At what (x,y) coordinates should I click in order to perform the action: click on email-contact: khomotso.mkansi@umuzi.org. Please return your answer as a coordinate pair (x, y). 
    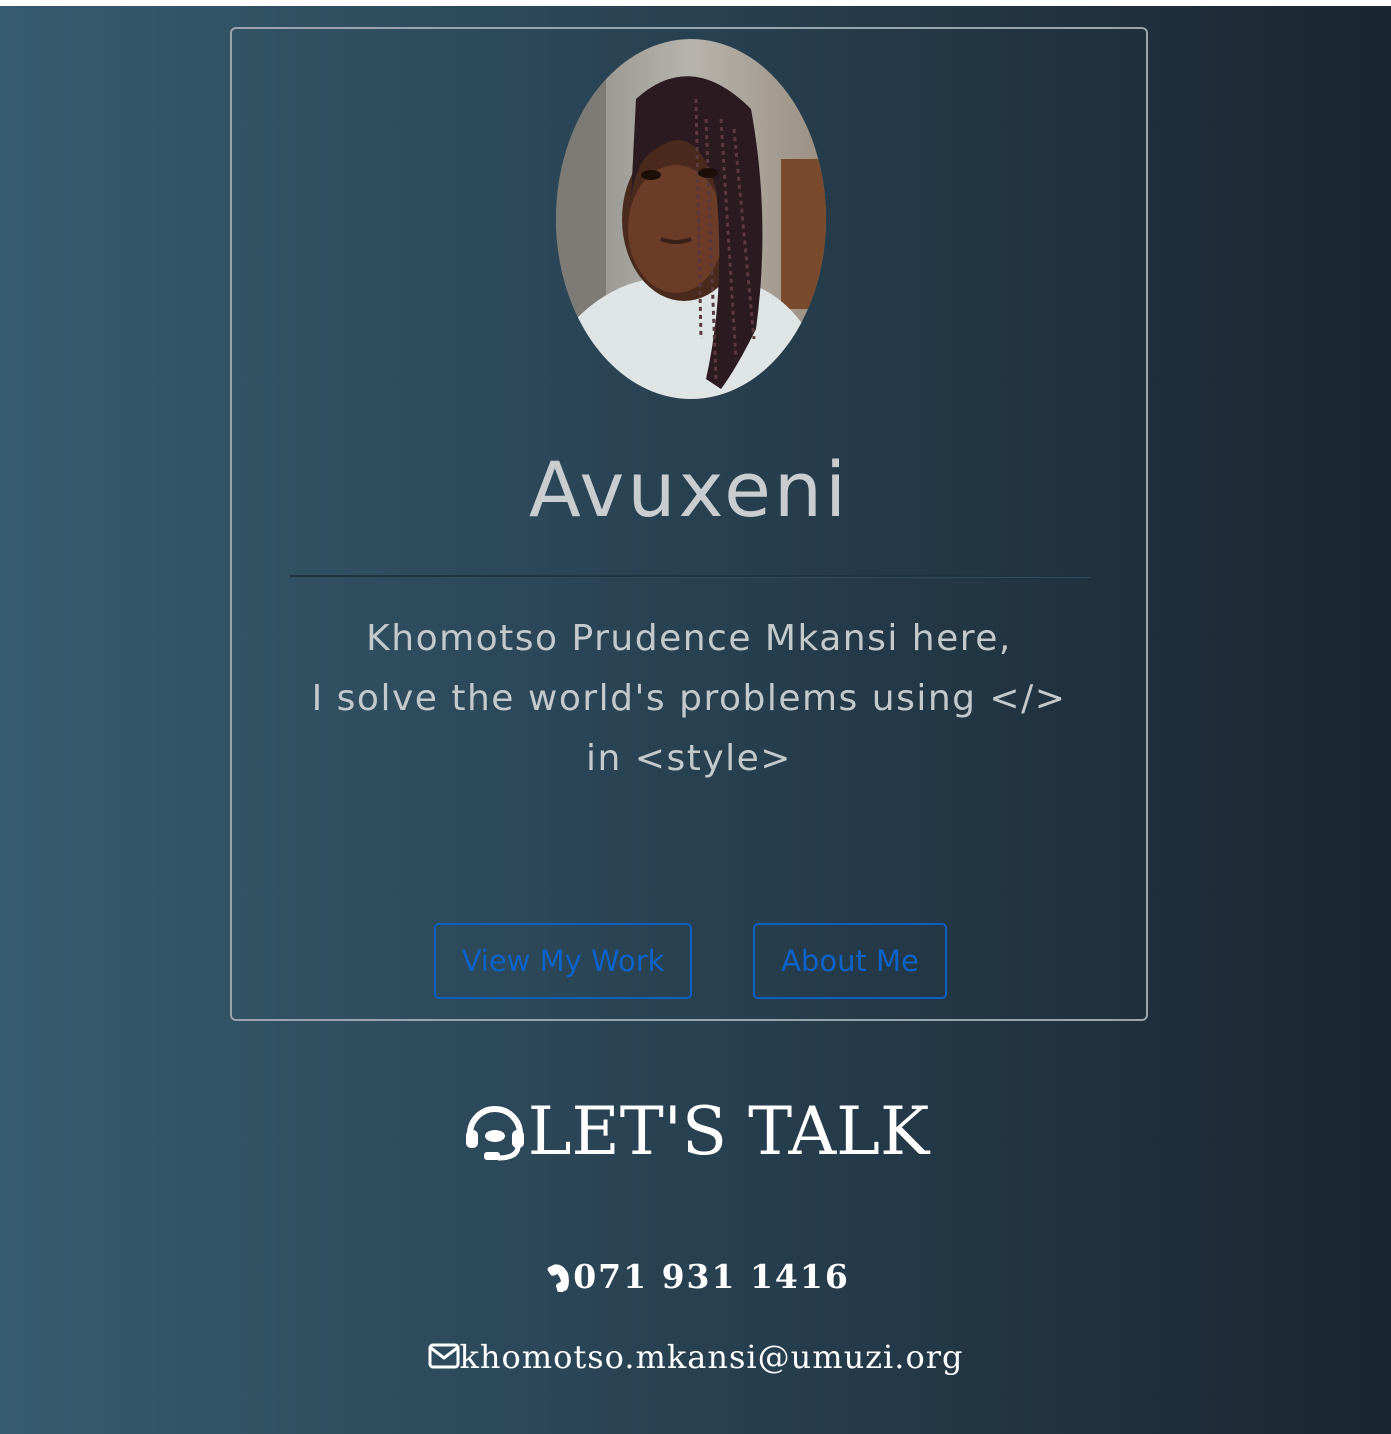
    Looking at the image, I should click on (695, 1357).